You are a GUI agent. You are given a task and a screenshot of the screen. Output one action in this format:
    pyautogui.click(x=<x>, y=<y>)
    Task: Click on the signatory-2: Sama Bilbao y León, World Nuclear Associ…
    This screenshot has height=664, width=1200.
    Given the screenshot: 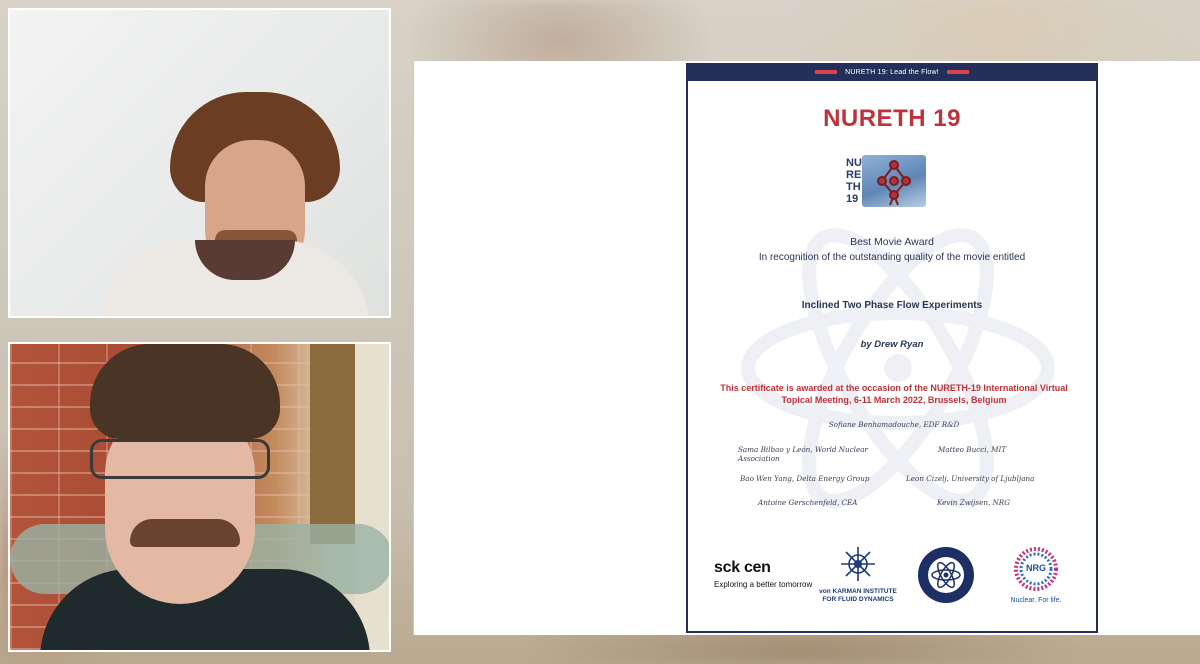 What is the action you would take?
    pyautogui.click(x=803, y=454)
    